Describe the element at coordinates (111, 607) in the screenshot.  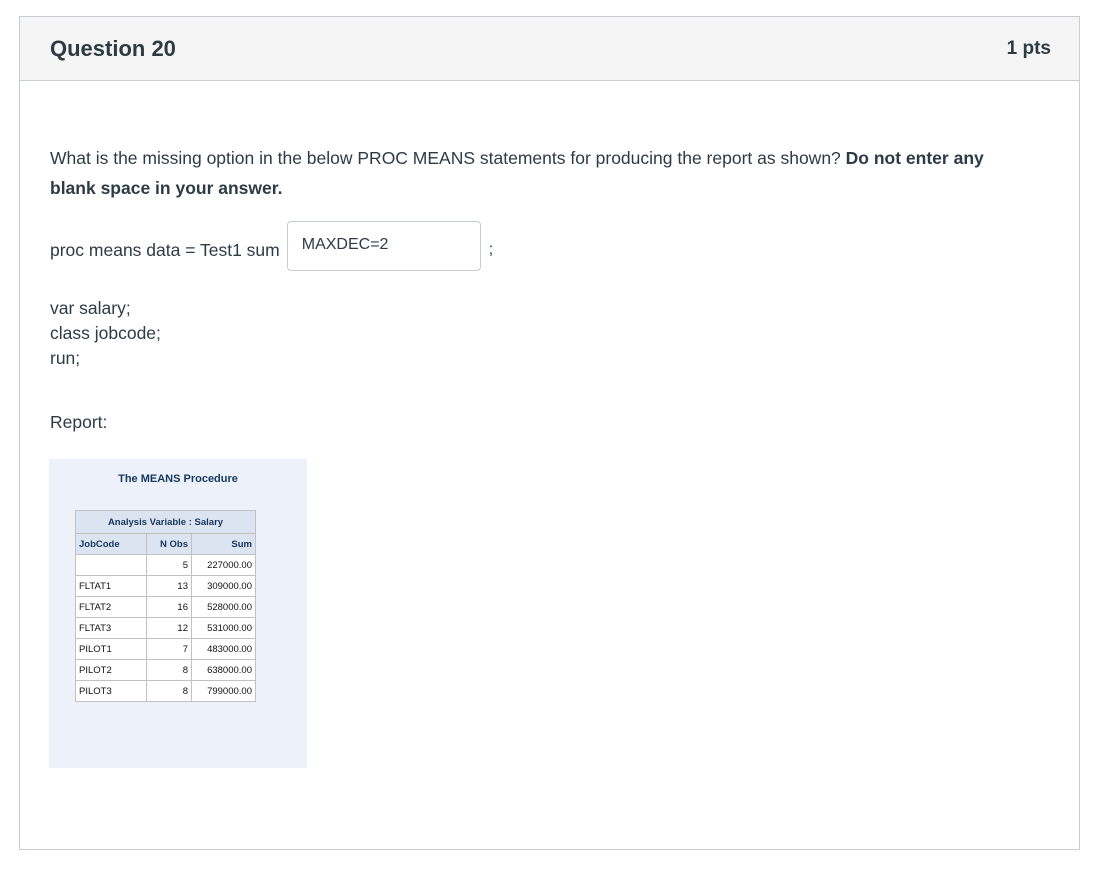
I see `jobcode-cell: FLTAT2` at that location.